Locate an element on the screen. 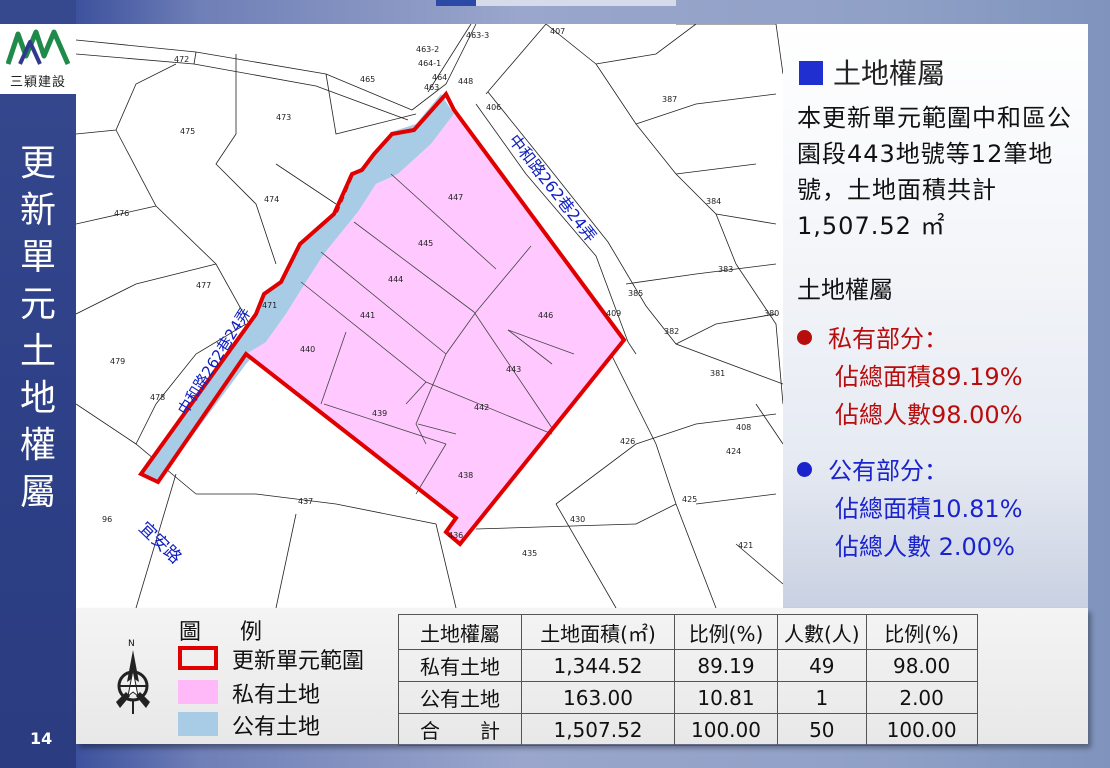 This screenshot has width=1110, height=768. parcel-number: 474 is located at coordinates (271, 199).